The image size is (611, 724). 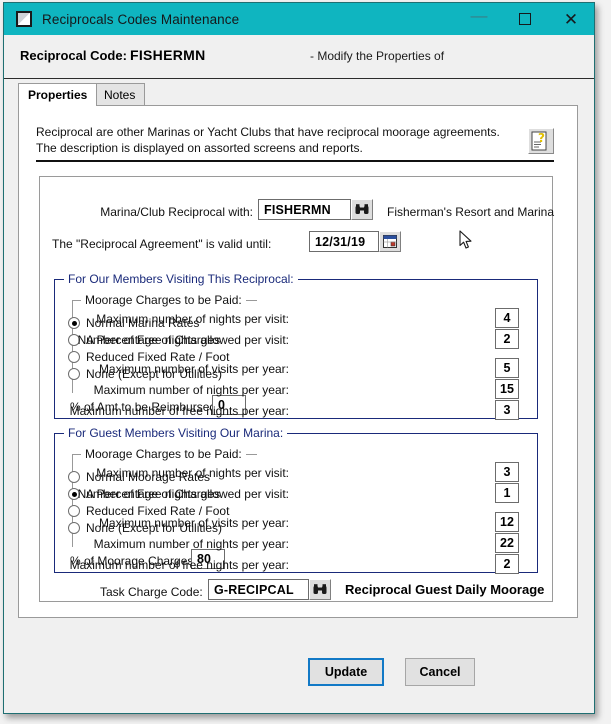 I want to click on description-divider, so click(x=295, y=161).